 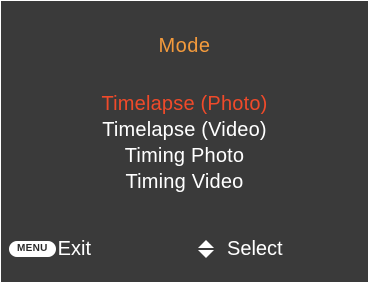 What do you see at coordinates (184, 182) in the screenshot?
I see `menu-item-timing-video: Timing Video` at bounding box center [184, 182].